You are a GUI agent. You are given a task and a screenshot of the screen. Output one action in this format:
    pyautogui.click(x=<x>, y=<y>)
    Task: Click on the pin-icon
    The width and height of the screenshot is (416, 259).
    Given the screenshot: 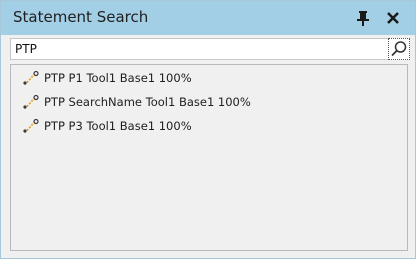 What is the action you would take?
    pyautogui.click(x=363, y=18)
    